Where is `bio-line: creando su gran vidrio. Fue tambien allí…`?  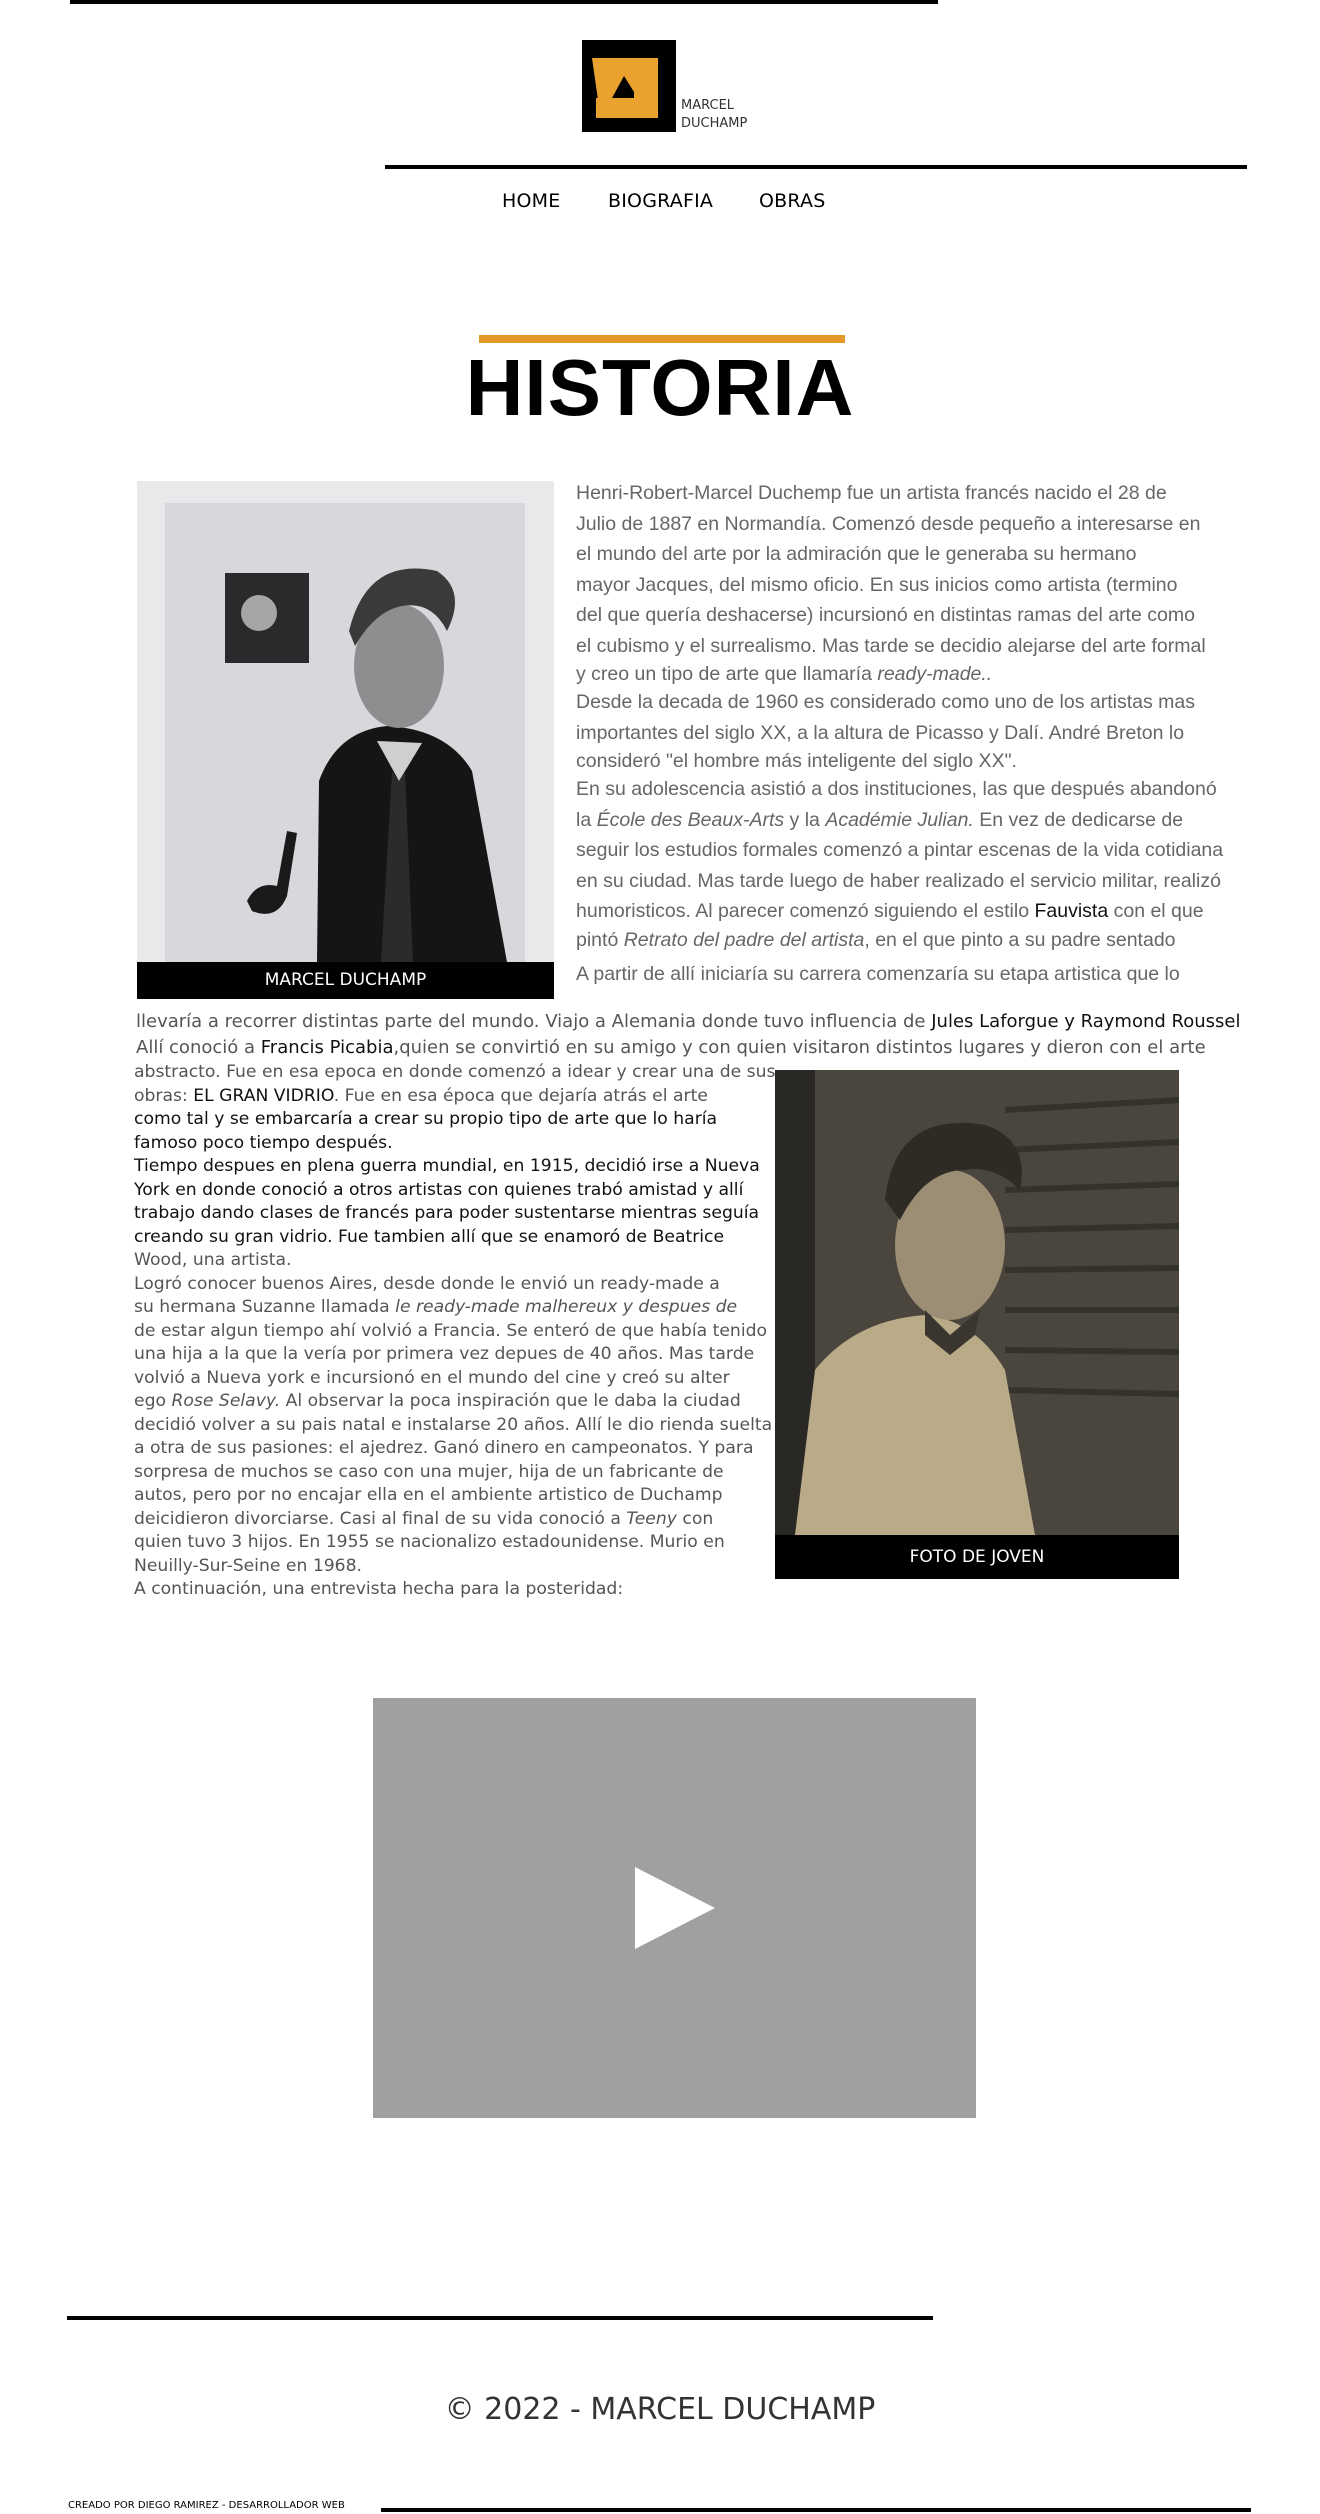
bio-line: creando su gran vidrio. Fue tambien allí… is located at coordinates (429, 1236).